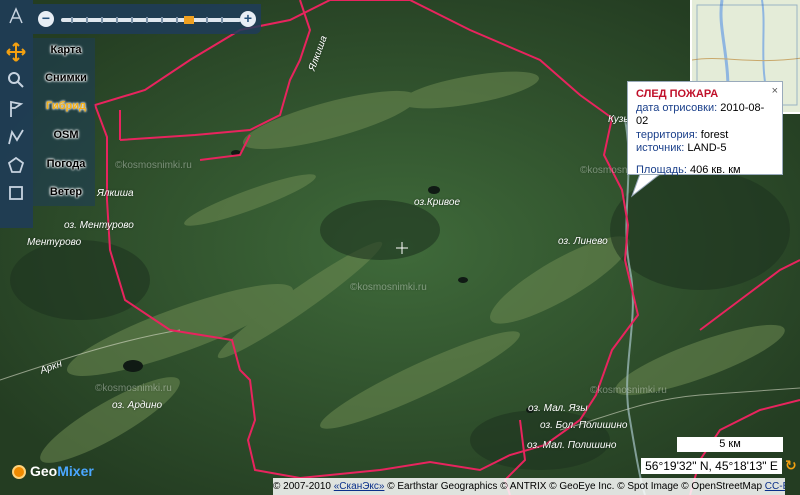 The height and width of the screenshot is (495, 800). What do you see at coordinates (54, 242) in the screenshot?
I see `map-label-village: Ментурово` at bounding box center [54, 242].